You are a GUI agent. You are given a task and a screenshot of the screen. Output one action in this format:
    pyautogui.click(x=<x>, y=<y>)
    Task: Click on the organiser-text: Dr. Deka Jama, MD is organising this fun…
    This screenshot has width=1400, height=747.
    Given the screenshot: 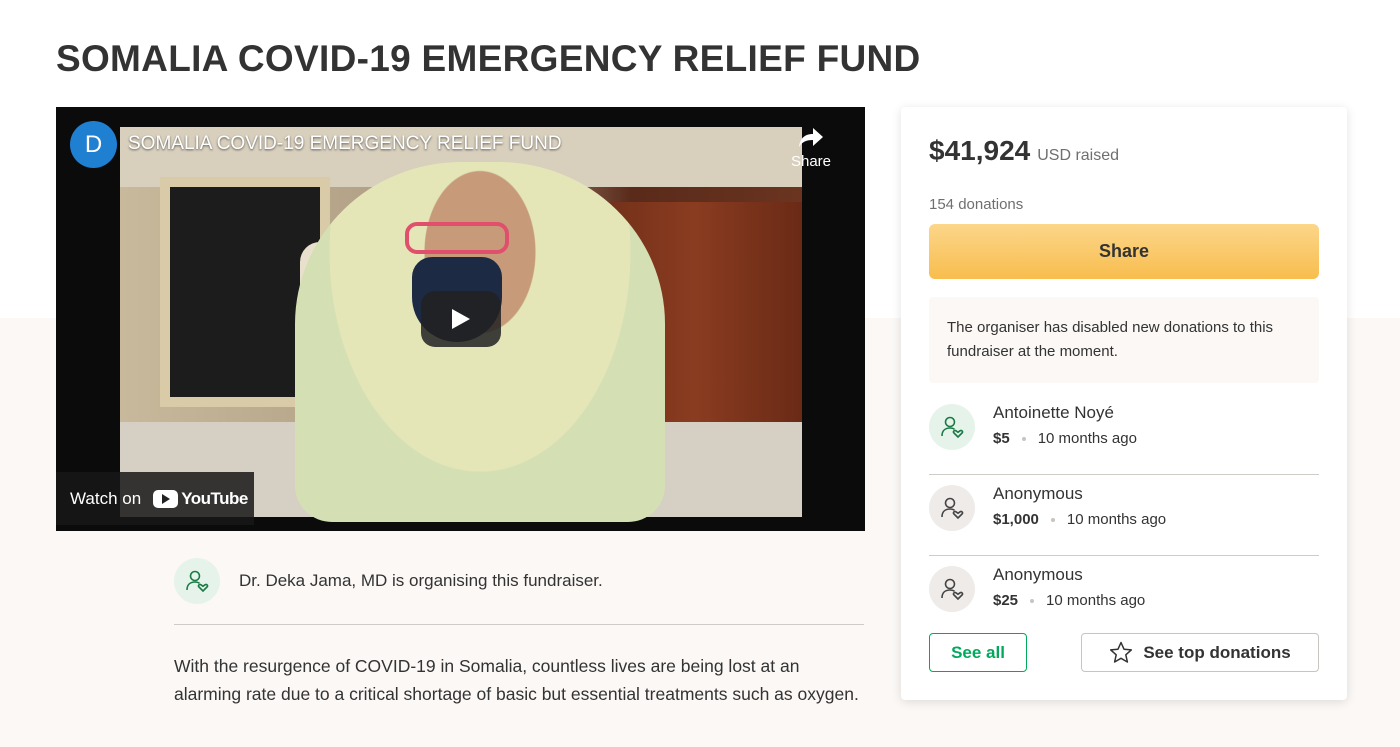 What is the action you would take?
    pyautogui.click(x=421, y=580)
    